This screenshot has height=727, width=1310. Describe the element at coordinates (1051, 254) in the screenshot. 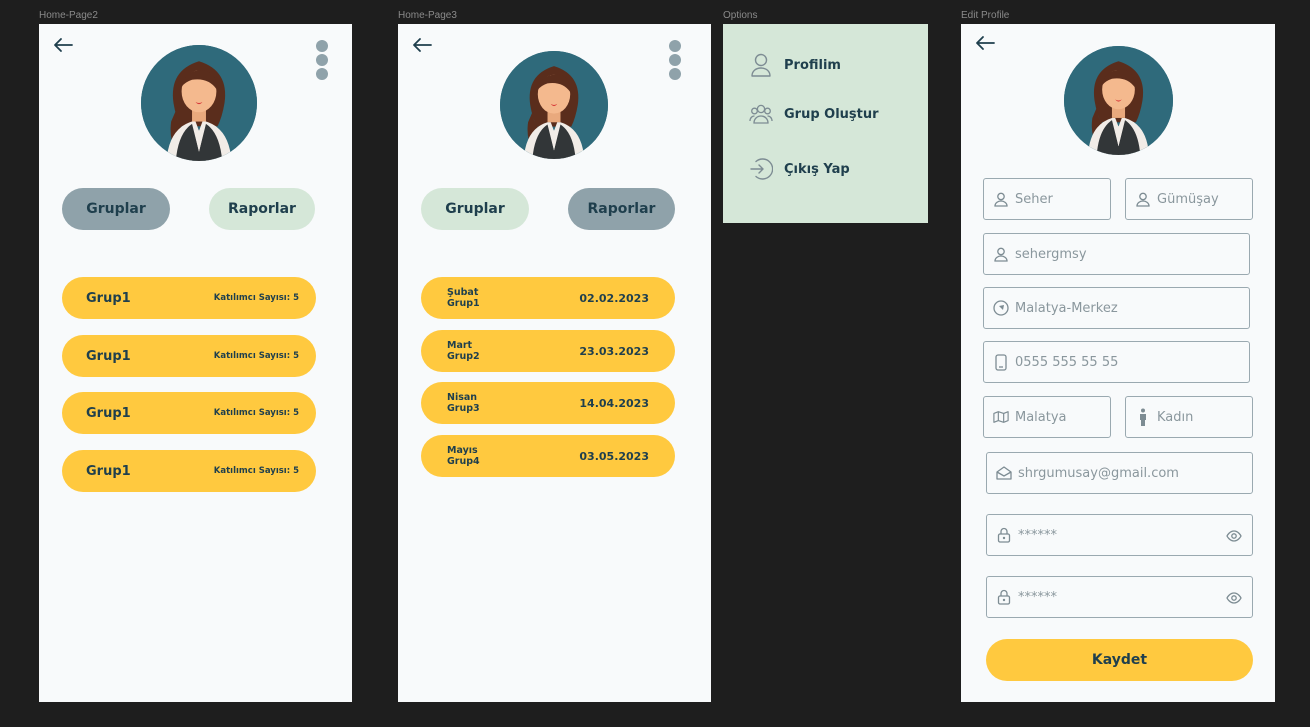

I see `username-value: sehergmsy` at that location.